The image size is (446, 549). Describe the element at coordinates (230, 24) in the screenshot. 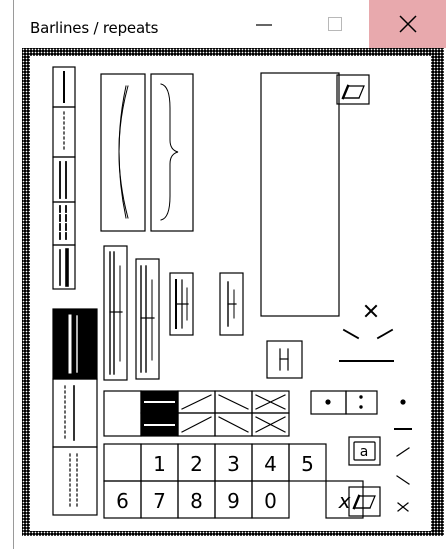

I see `title-bar: Barlines / repeats` at that location.